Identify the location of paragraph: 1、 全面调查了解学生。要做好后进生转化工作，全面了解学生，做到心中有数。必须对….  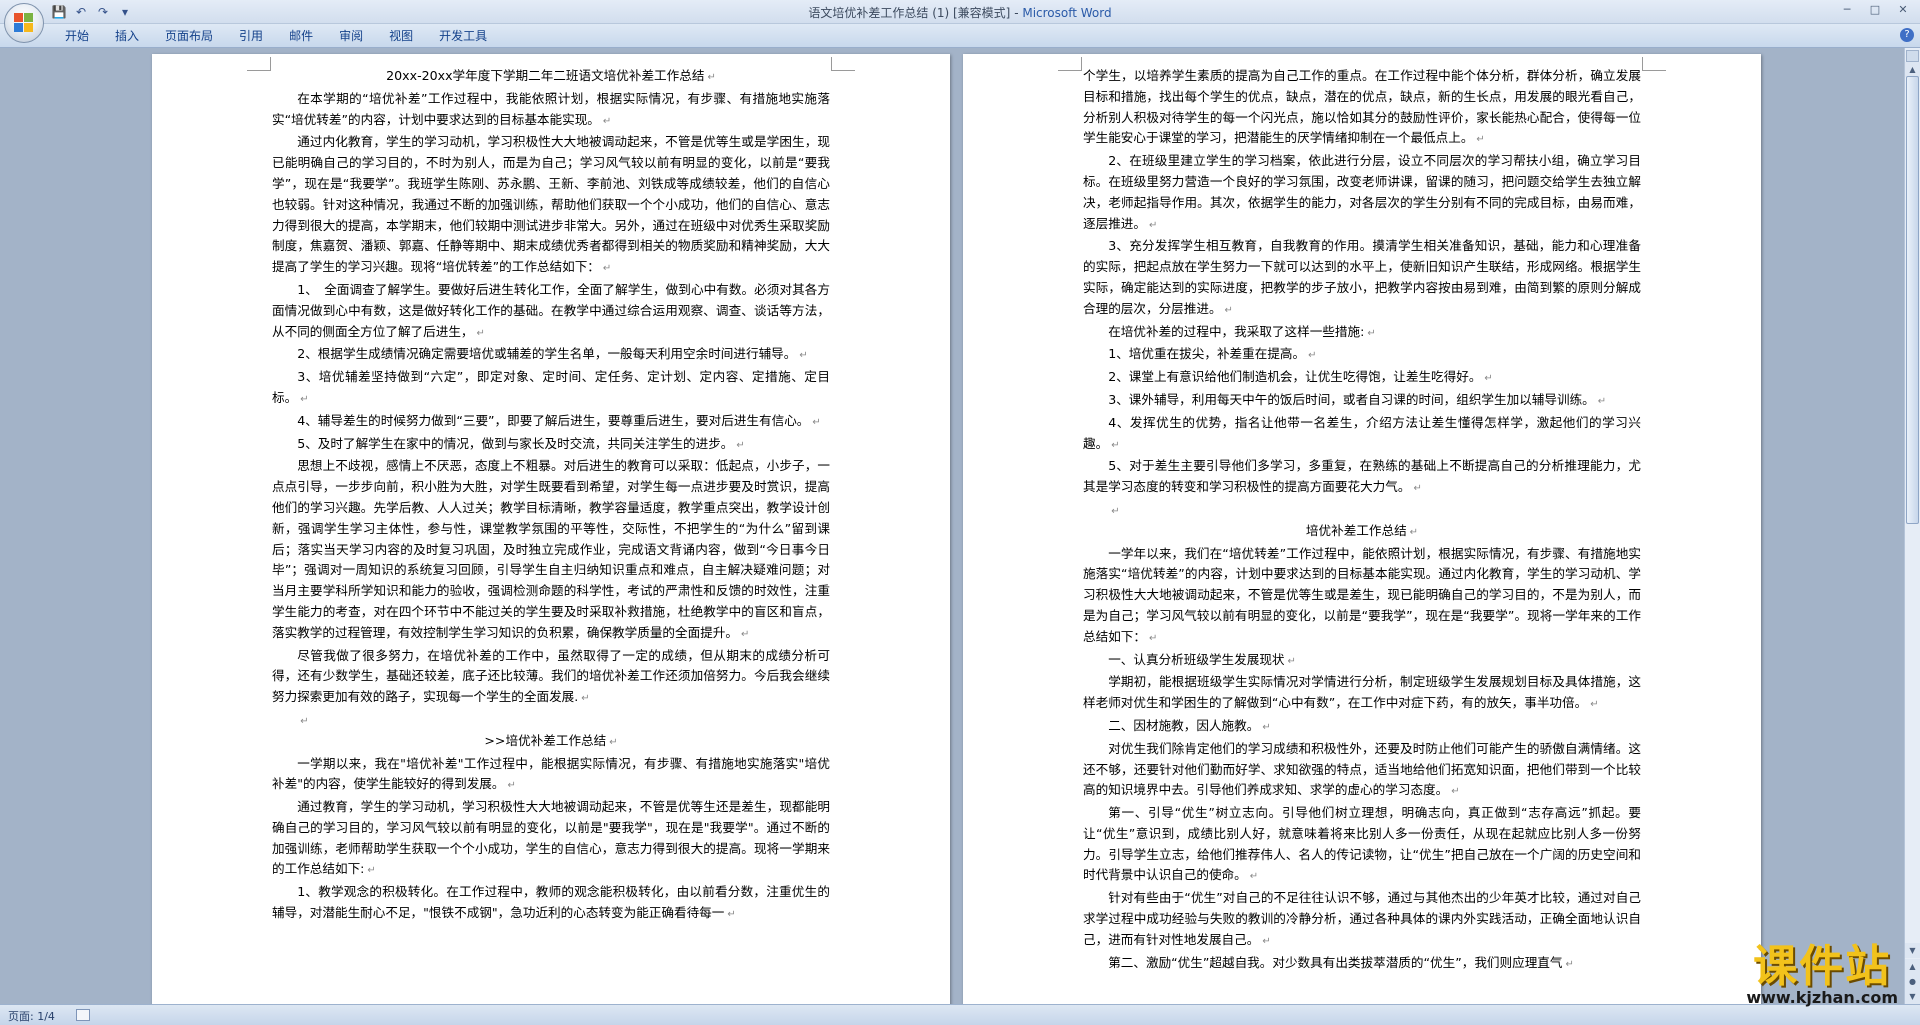
(551, 312).